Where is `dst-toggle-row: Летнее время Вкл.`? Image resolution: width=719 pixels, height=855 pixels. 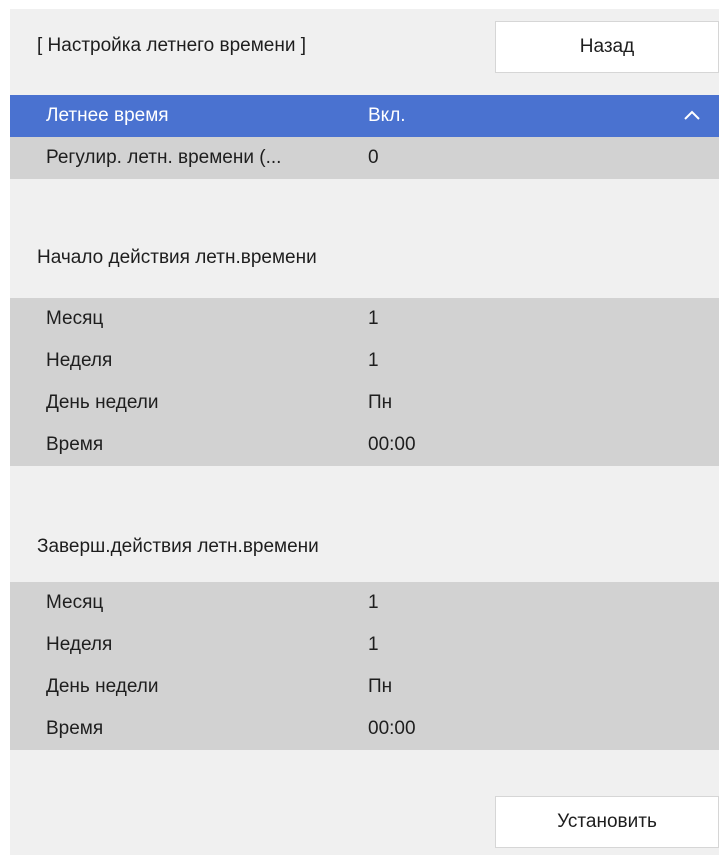 dst-toggle-row: Летнее время Вкл. is located at coordinates (364, 116).